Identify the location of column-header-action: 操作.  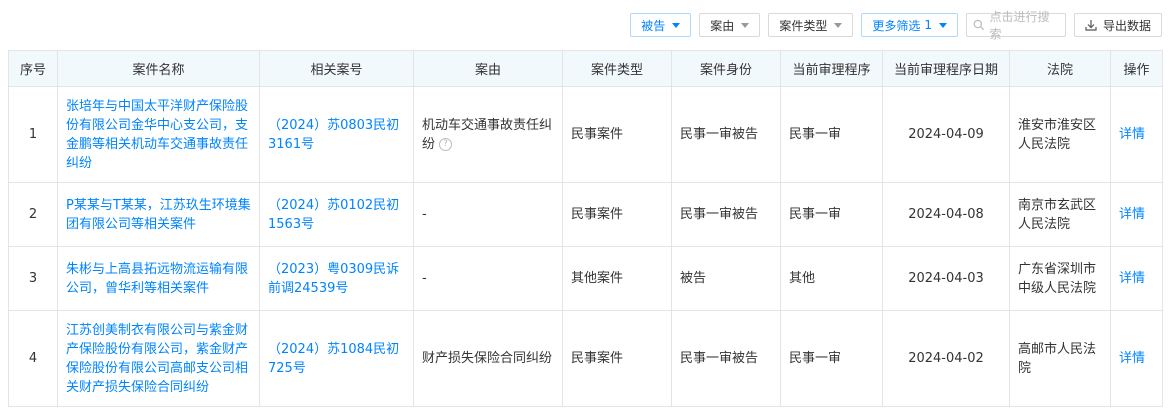
(1136, 68).